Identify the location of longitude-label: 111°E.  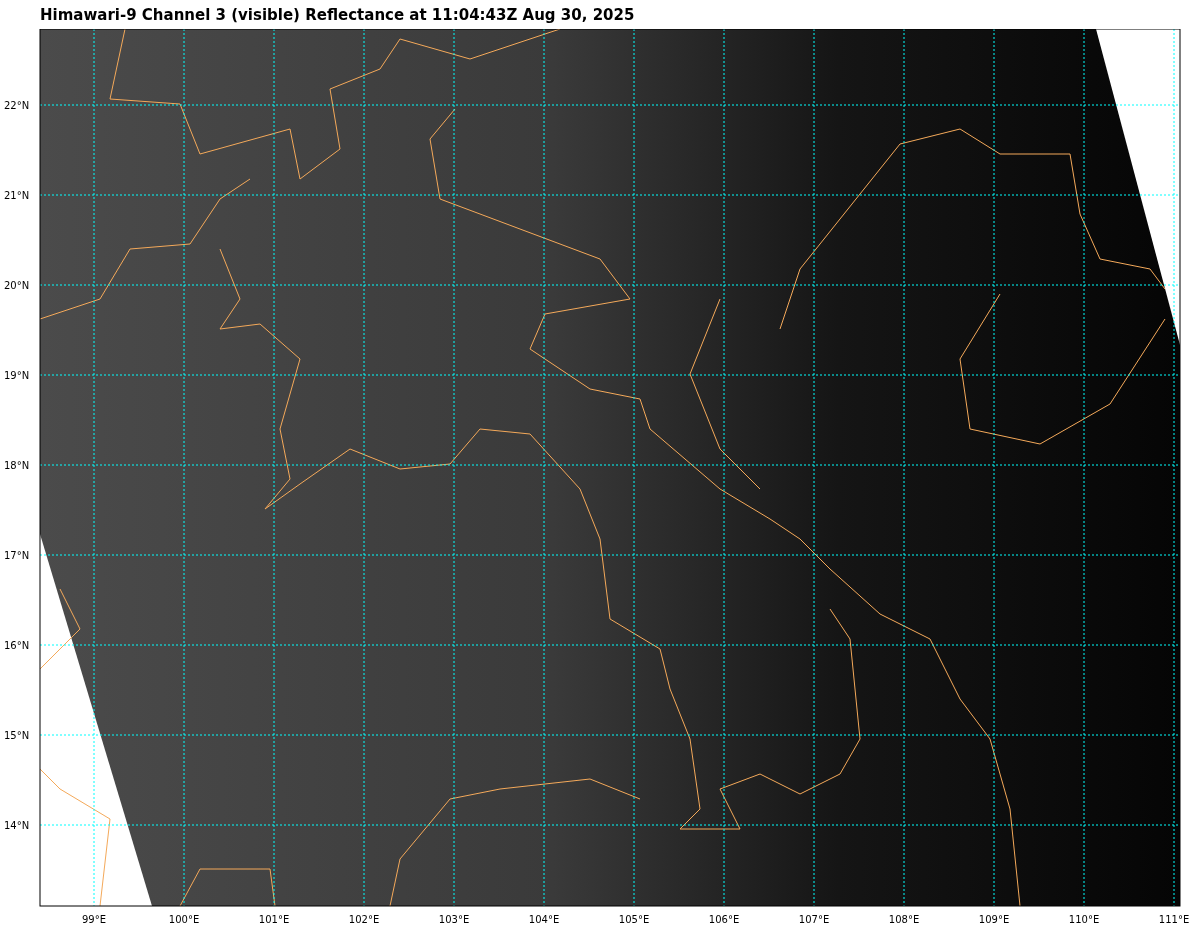
(1174, 919).